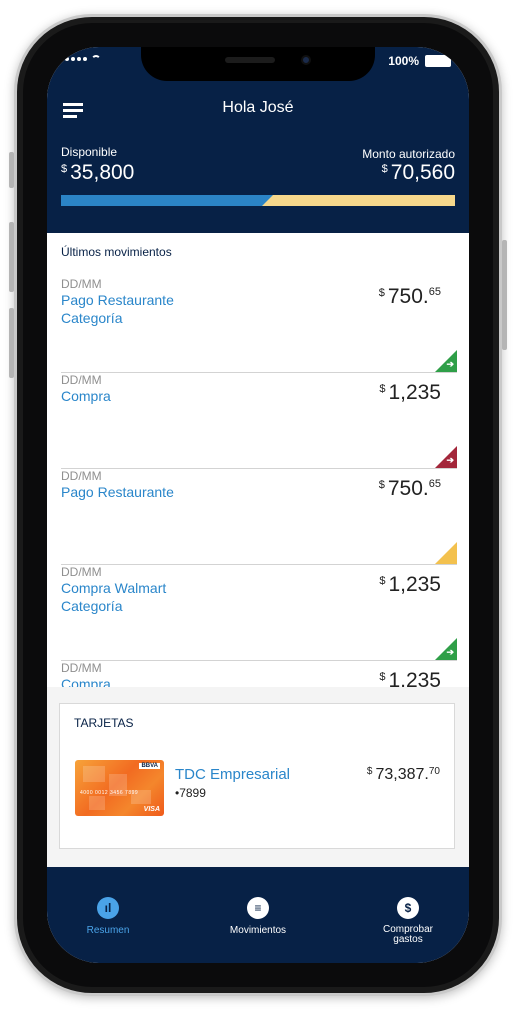 Image resolution: width=516 pixels, height=1010 pixels. I want to click on battery-indicator: 100%, so click(419, 61).